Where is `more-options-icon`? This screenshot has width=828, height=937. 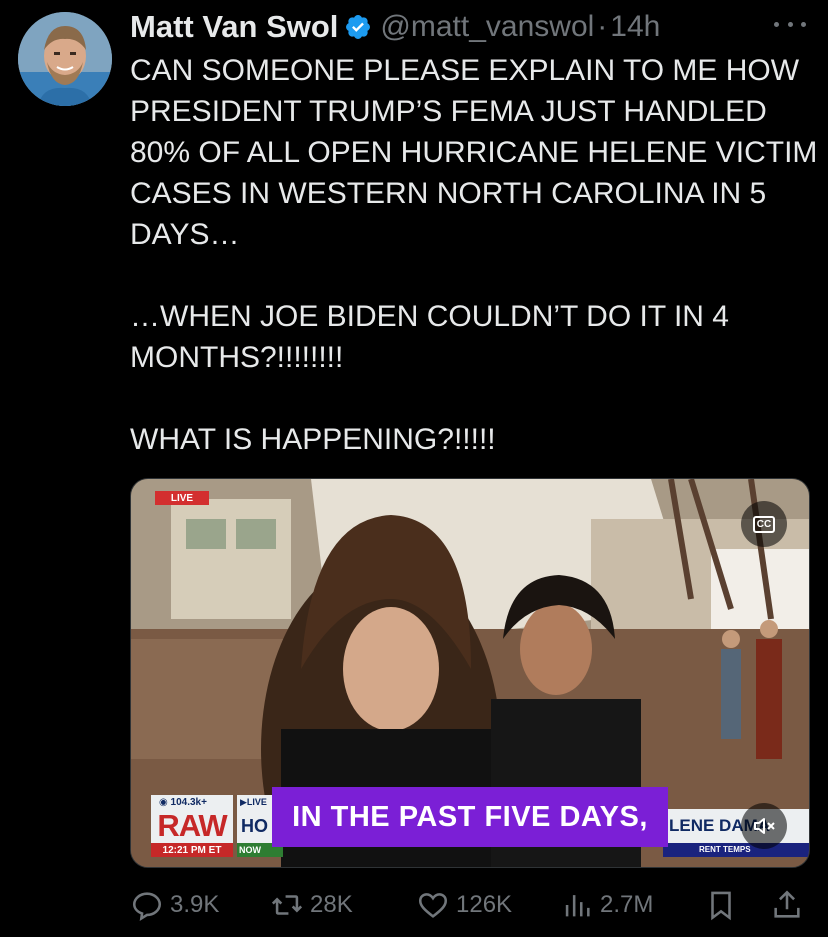 more-options-icon is located at coordinates (790, 24).